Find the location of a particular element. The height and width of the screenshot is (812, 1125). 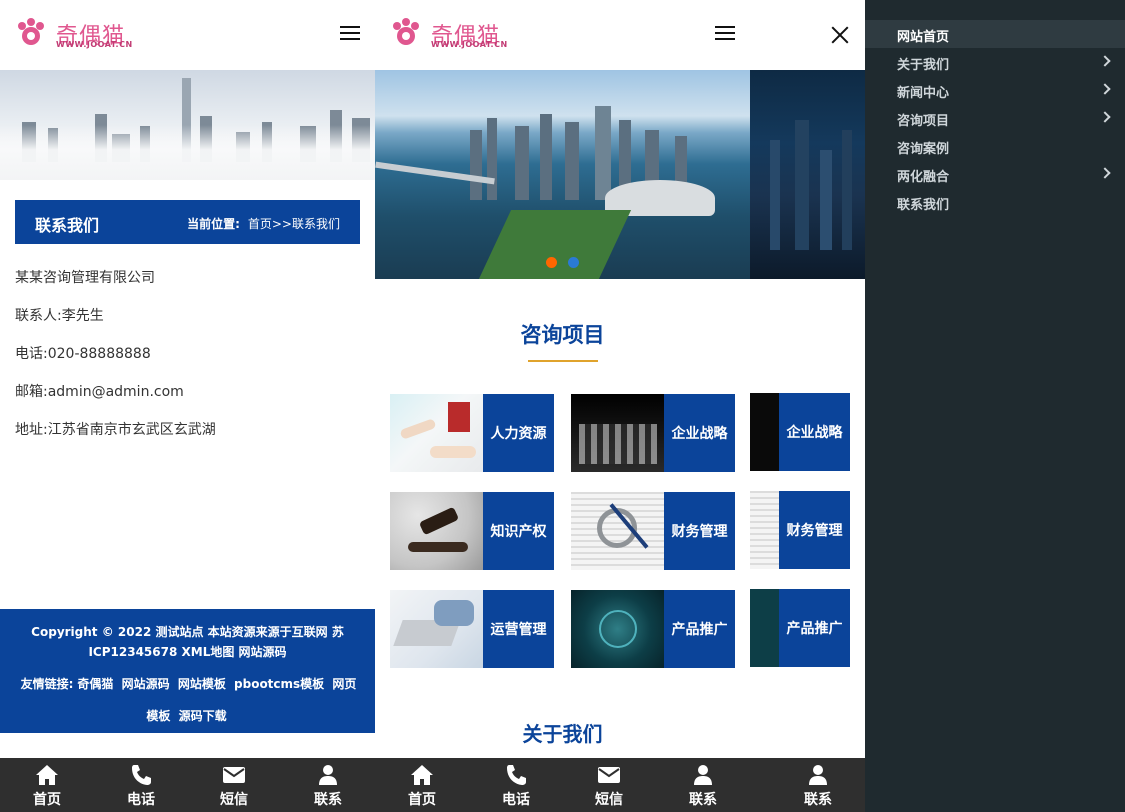

nav-label: 两化融合 is located at coordinates (923, 177).